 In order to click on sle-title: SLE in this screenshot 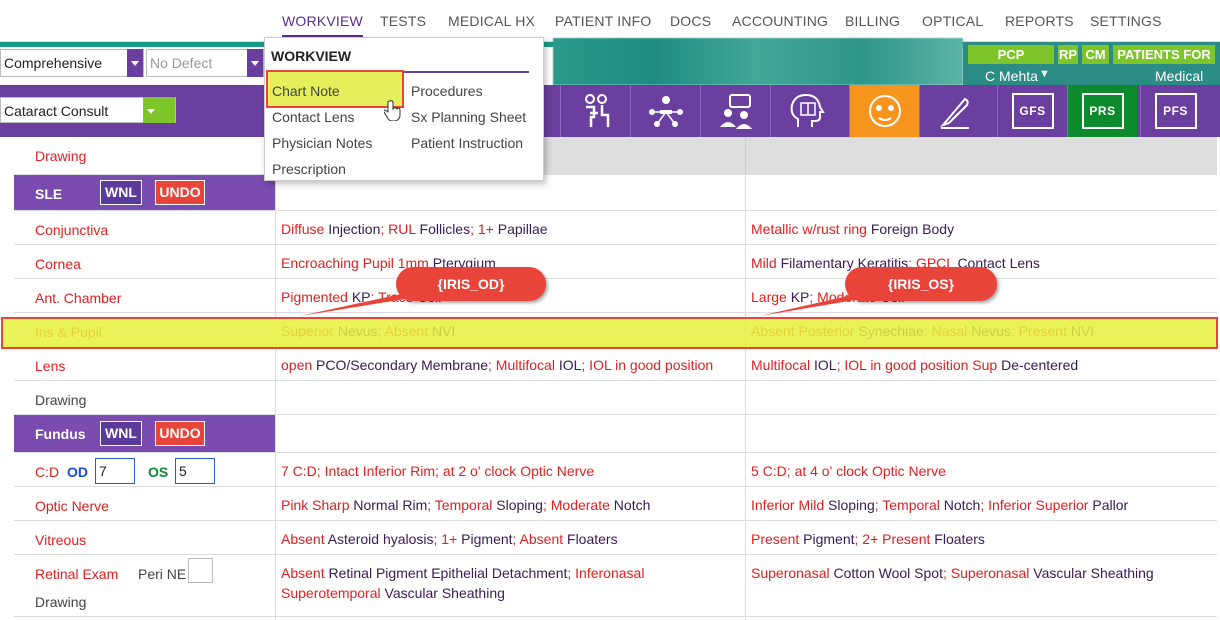, I will do `click(145, 192)`.